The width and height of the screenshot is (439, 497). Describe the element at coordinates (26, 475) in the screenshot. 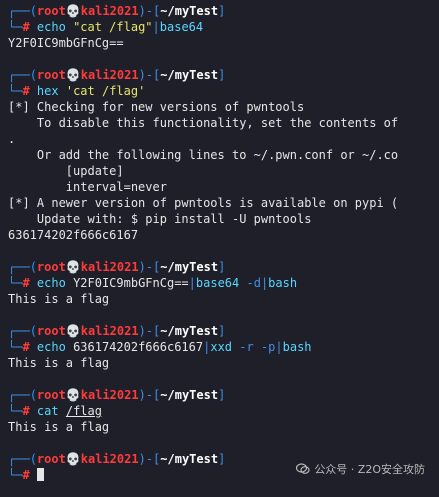

I see `command-line: └─#` at that location.